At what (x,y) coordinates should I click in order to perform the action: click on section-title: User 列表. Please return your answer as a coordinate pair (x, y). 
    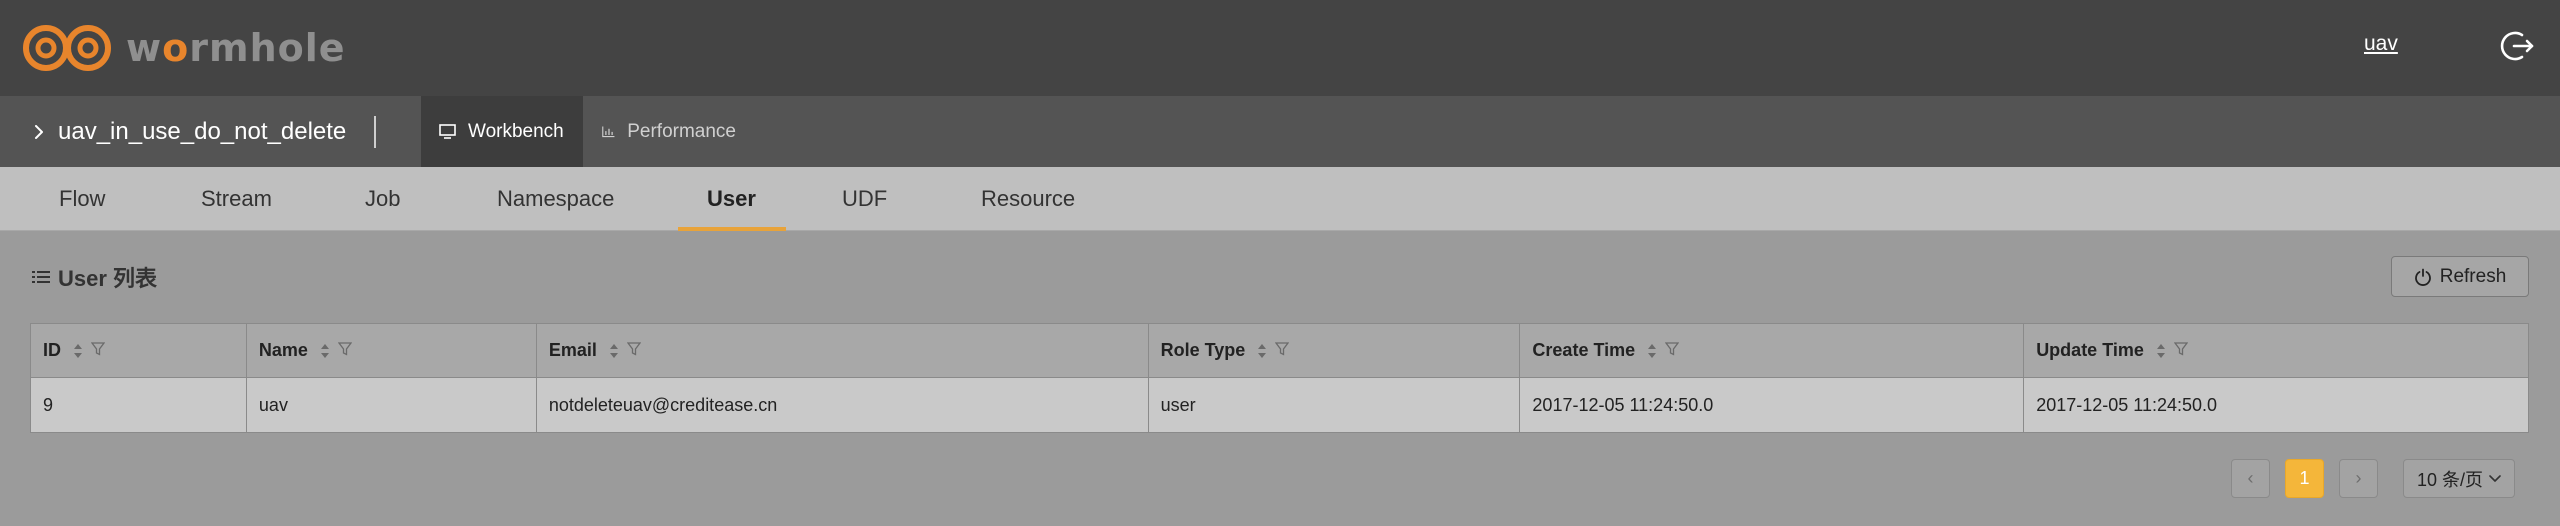
    Looking at the image, I should click on (94, 277).